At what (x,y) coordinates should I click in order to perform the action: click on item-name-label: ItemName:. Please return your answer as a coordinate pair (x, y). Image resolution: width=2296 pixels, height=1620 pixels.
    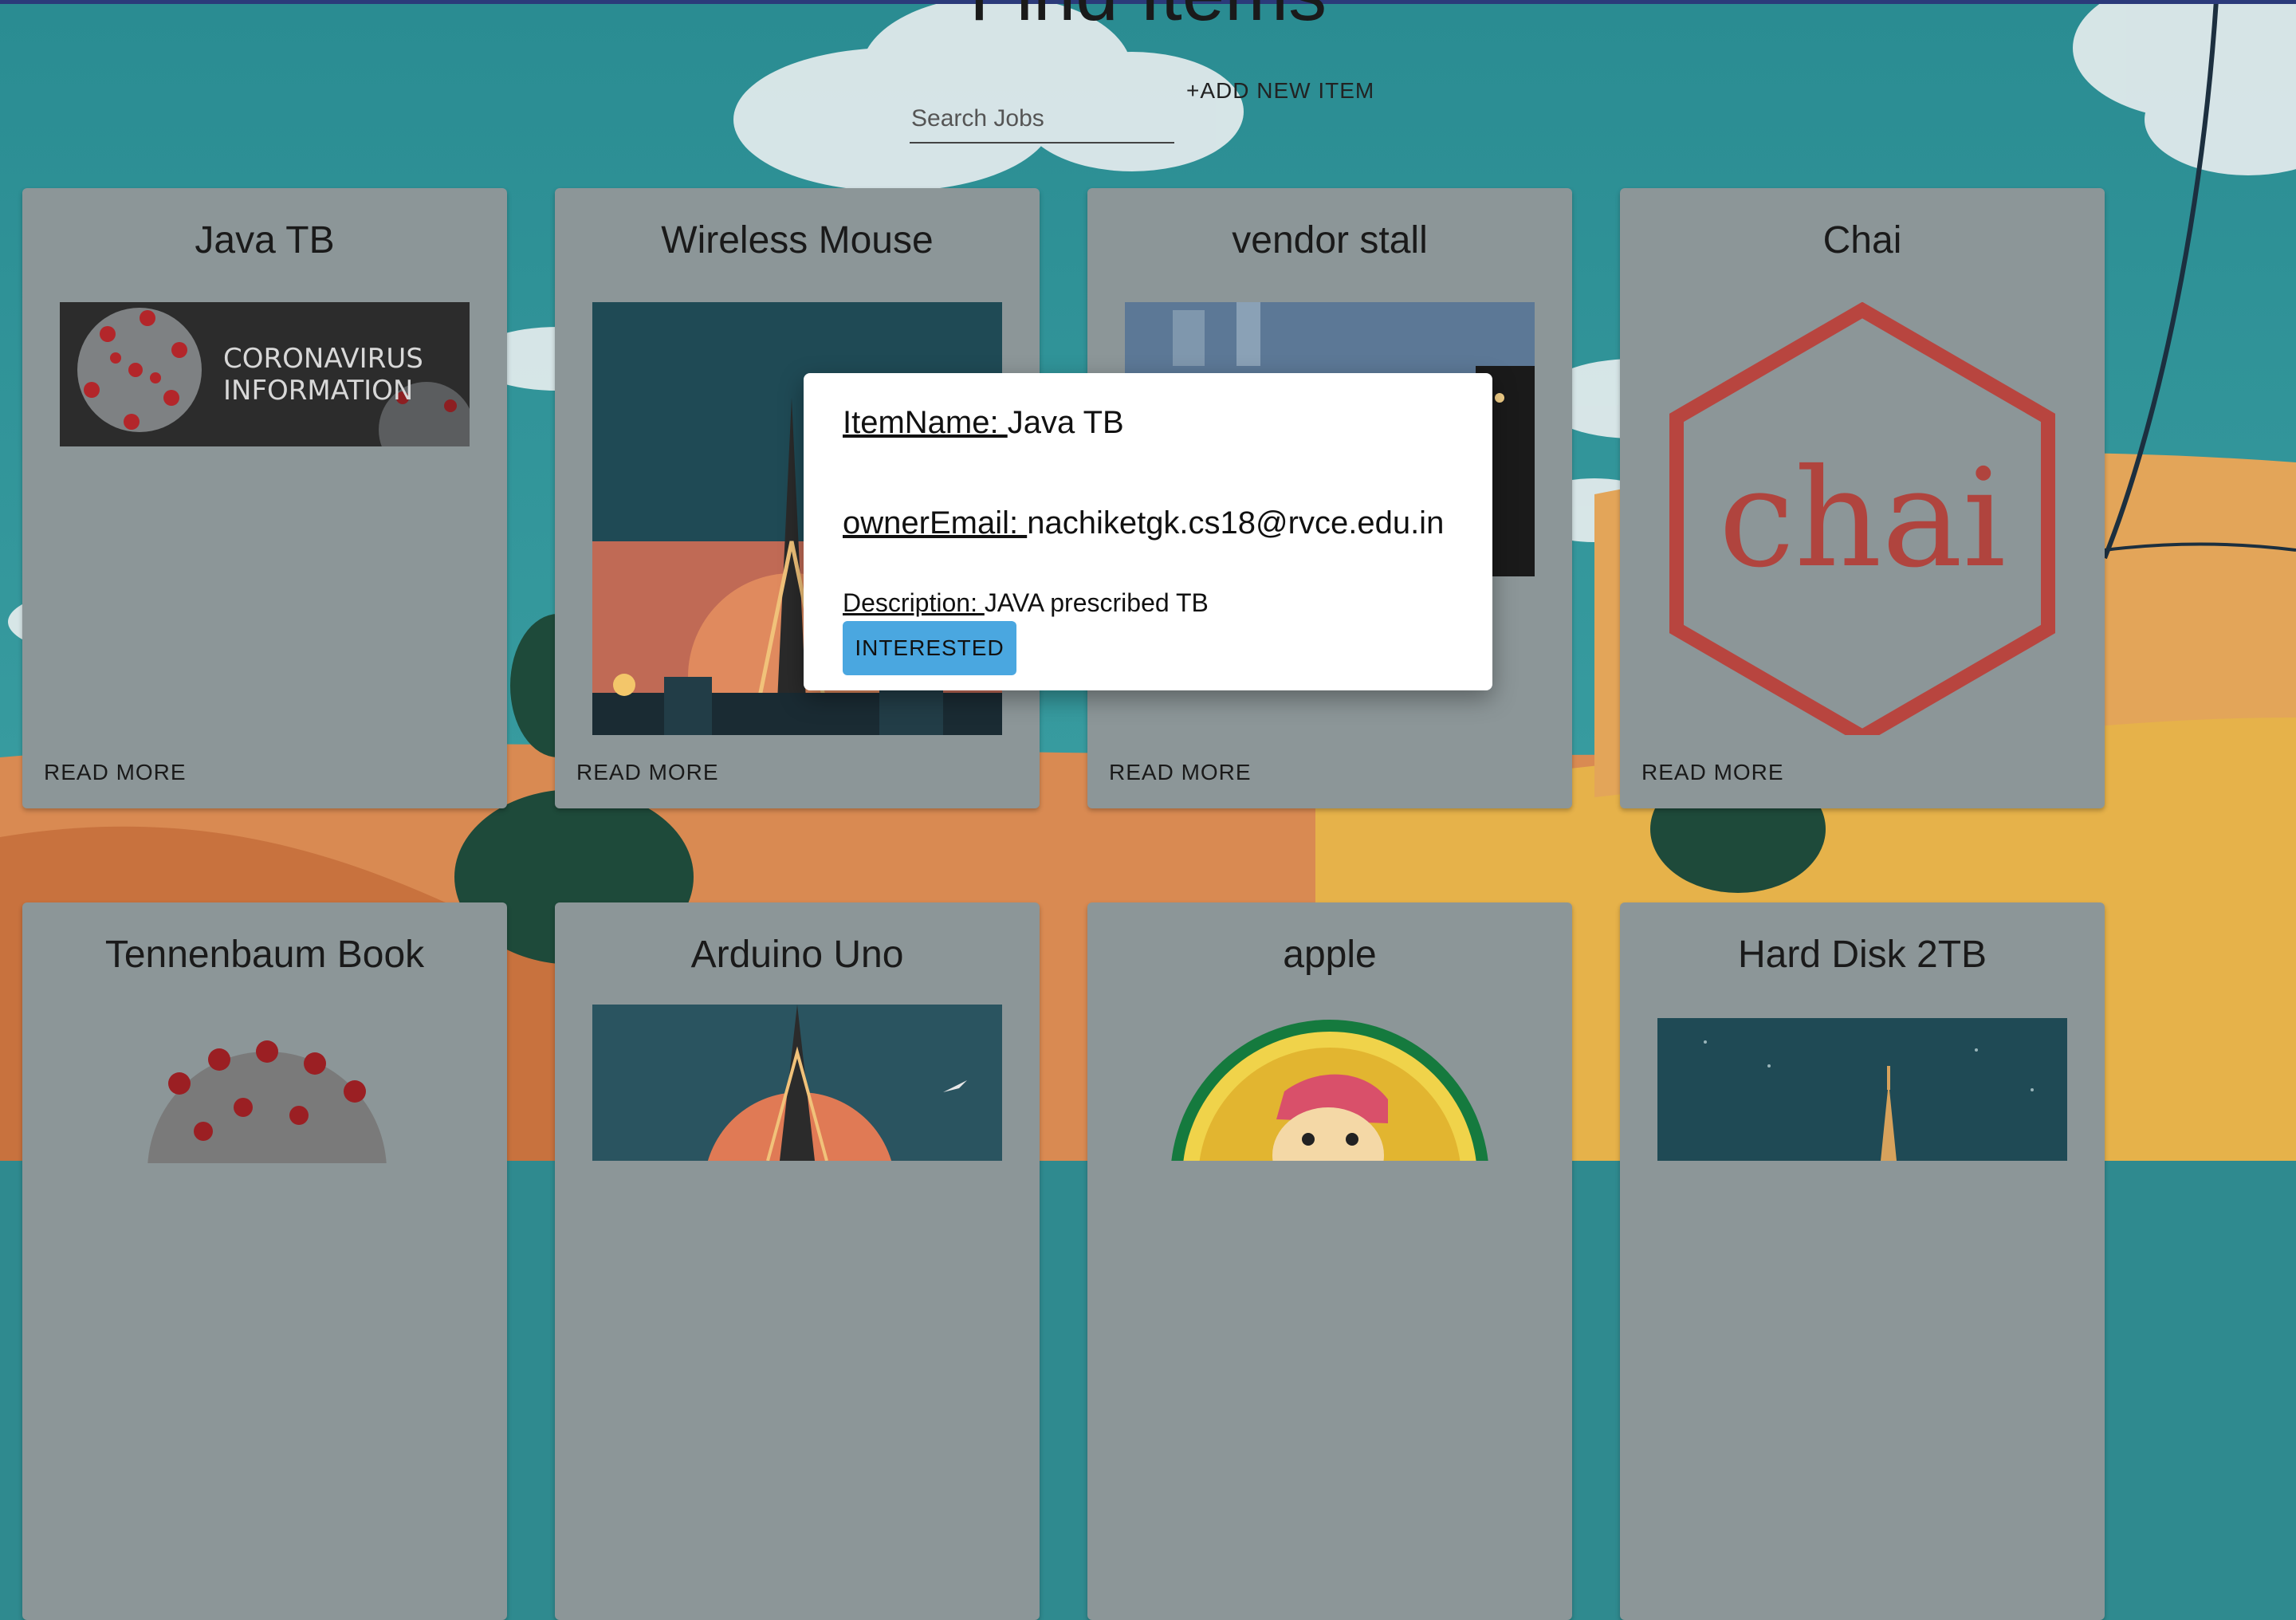
    Looking at the image, I should click on (925, 423).